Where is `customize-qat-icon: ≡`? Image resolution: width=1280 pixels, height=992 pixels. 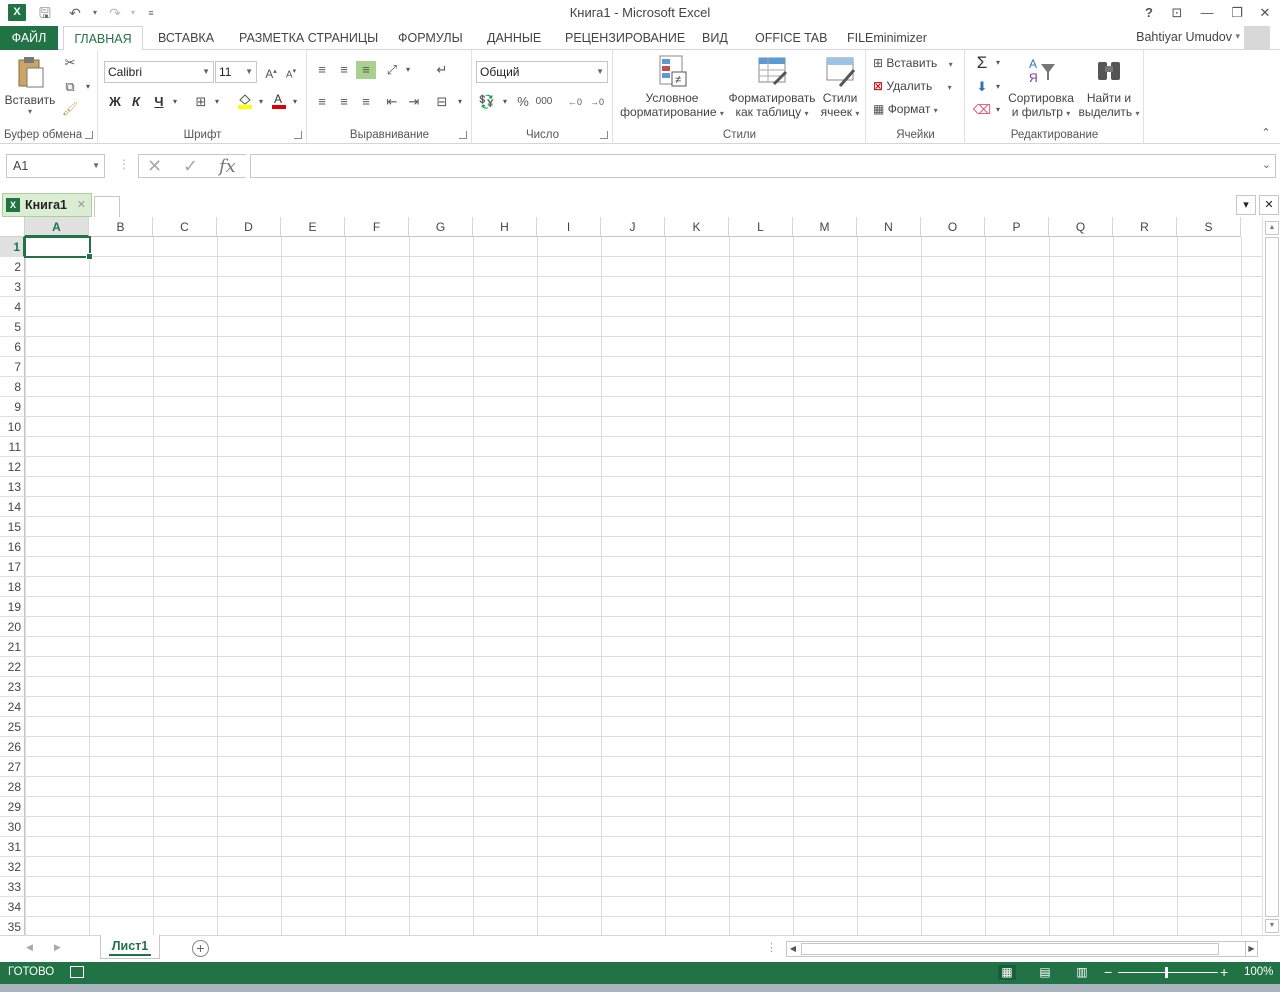
customize-qat-icon: ≡ is located at coordinates (151, 13).